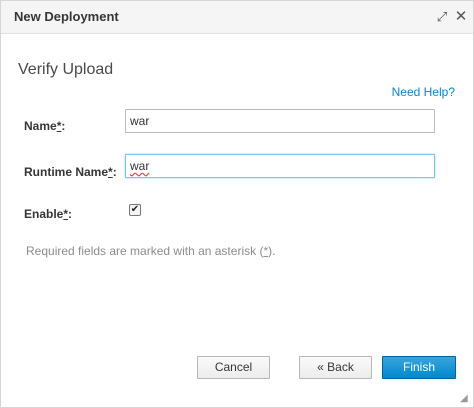 The image size is (474, 408). I want to click on dialog-titlebar: New Deployment ⤢ ✕, so click(237, 17).